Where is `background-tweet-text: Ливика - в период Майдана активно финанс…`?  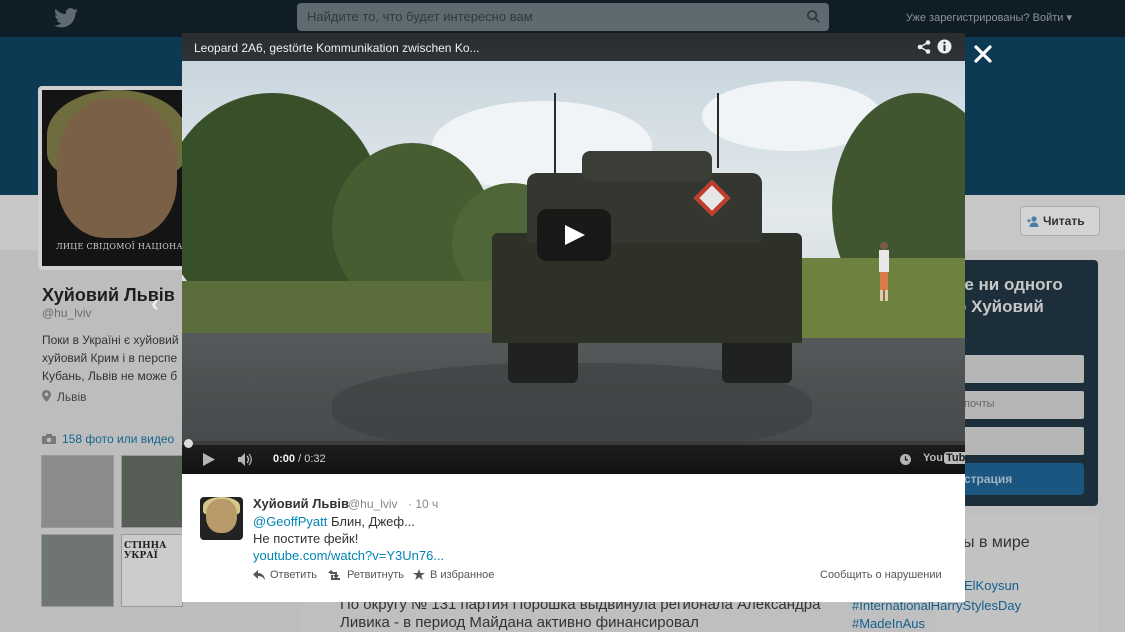
background-tweet-text: Ливика - в период Майдана активно финанс… is located at coordinates (519, 622).